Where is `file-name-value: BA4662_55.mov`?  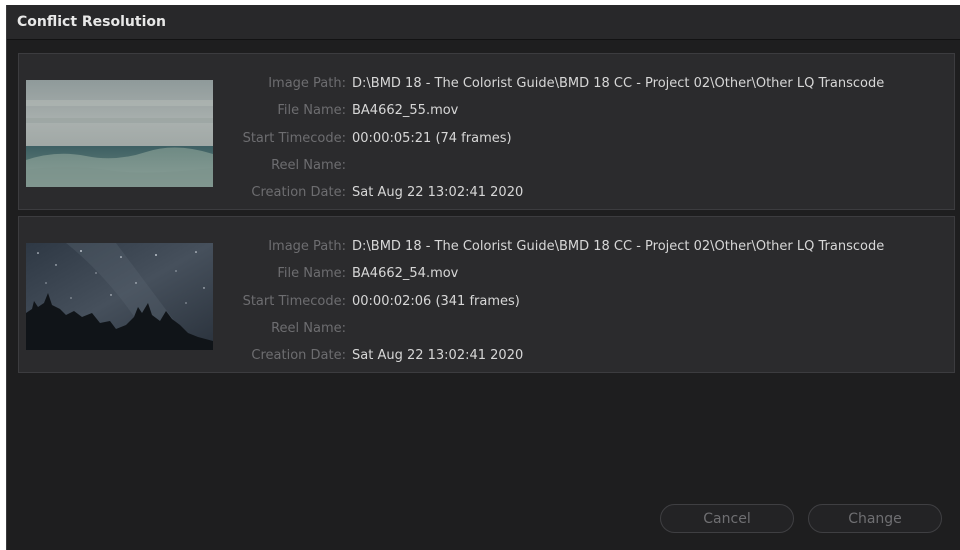 file-name-value: BA4662_55.mov is located at coordinates (405, 111).